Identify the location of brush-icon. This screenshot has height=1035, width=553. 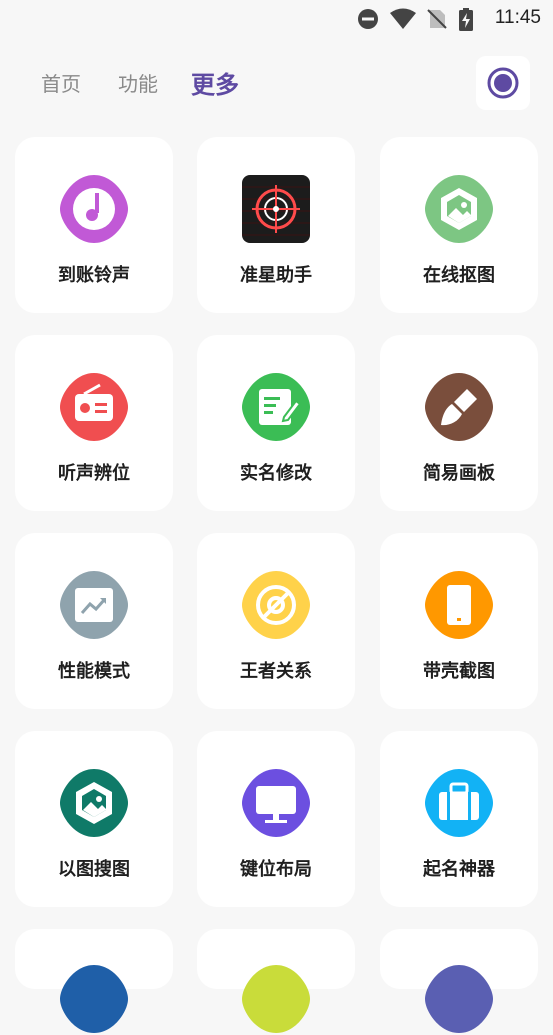
(459, 407).